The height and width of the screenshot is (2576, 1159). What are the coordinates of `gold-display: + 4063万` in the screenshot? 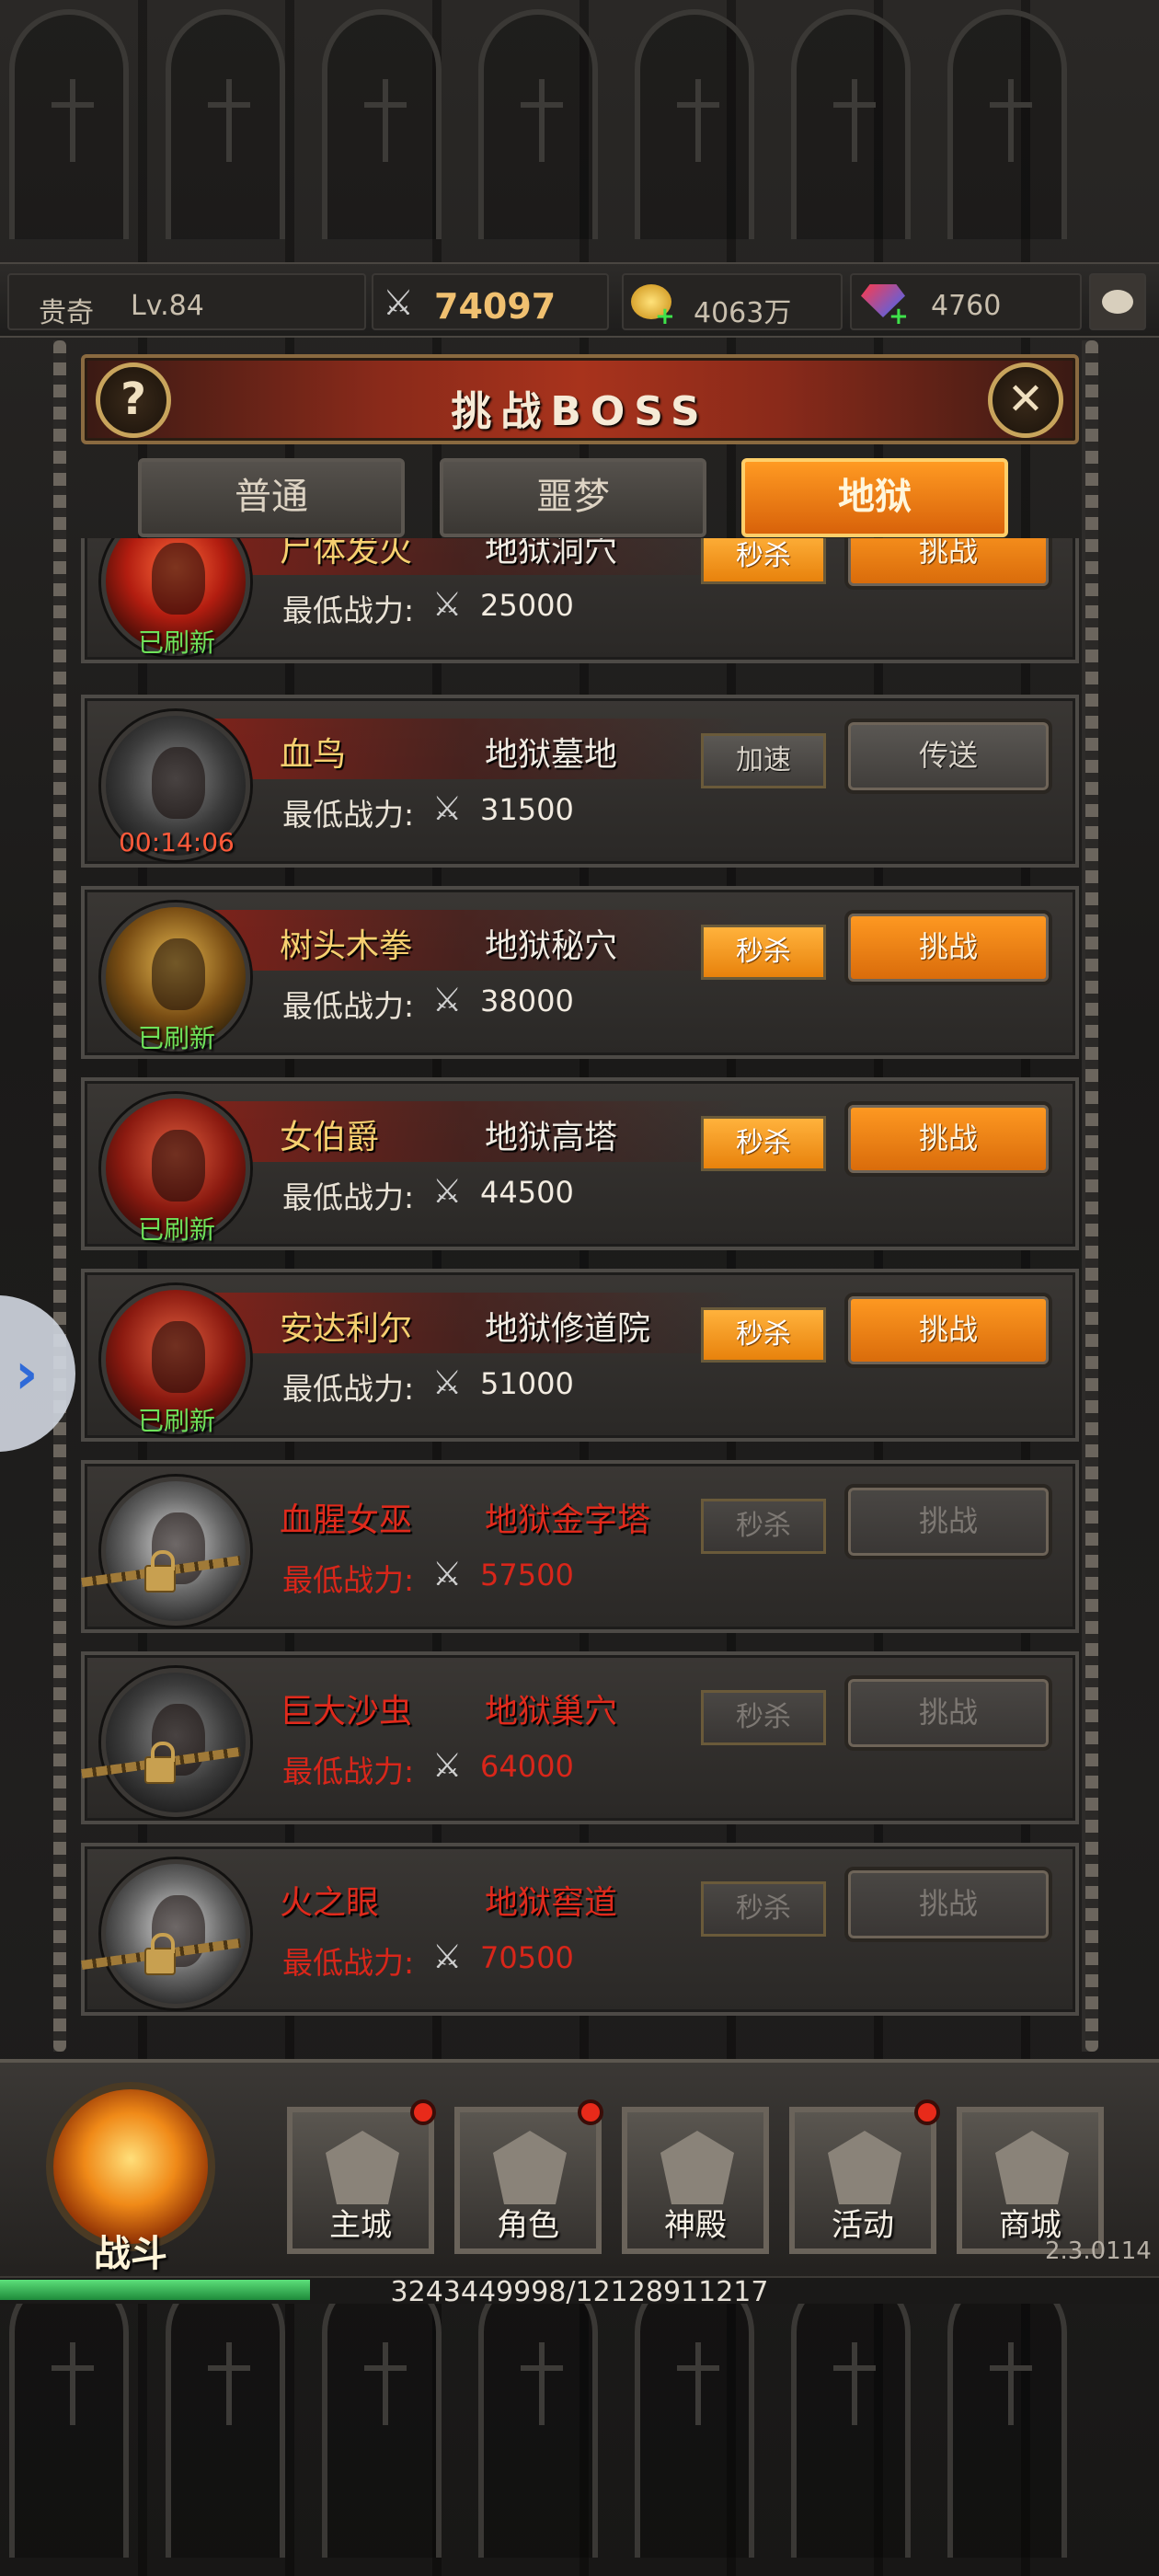 It's located at (732, 301).